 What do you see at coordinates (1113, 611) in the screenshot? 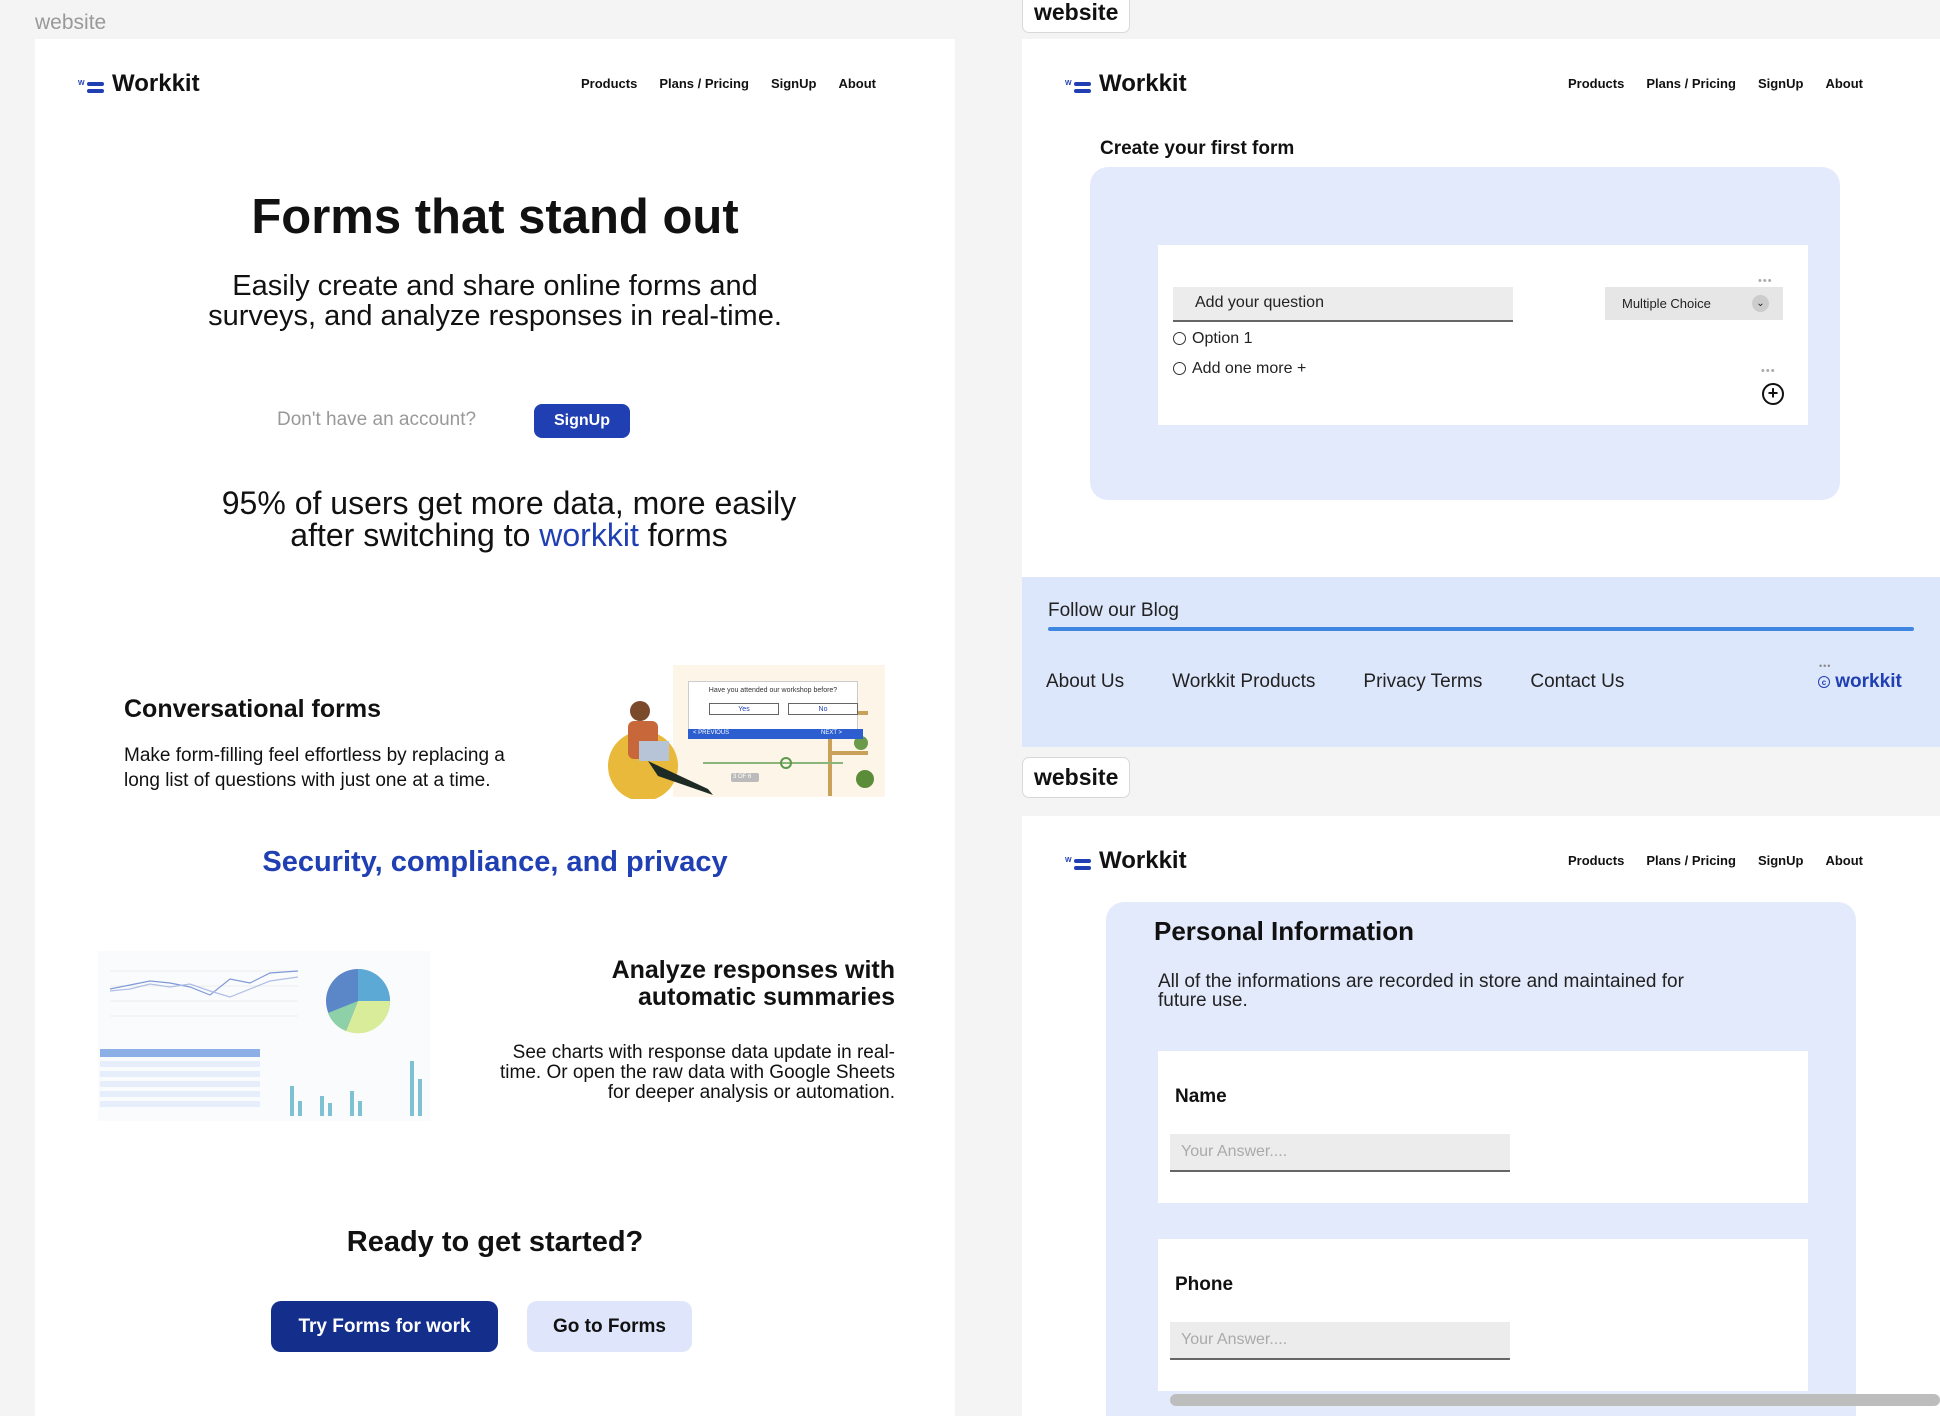
I see `follow-blog-link: Follow our Blog` at bounding box center [1113, 611].